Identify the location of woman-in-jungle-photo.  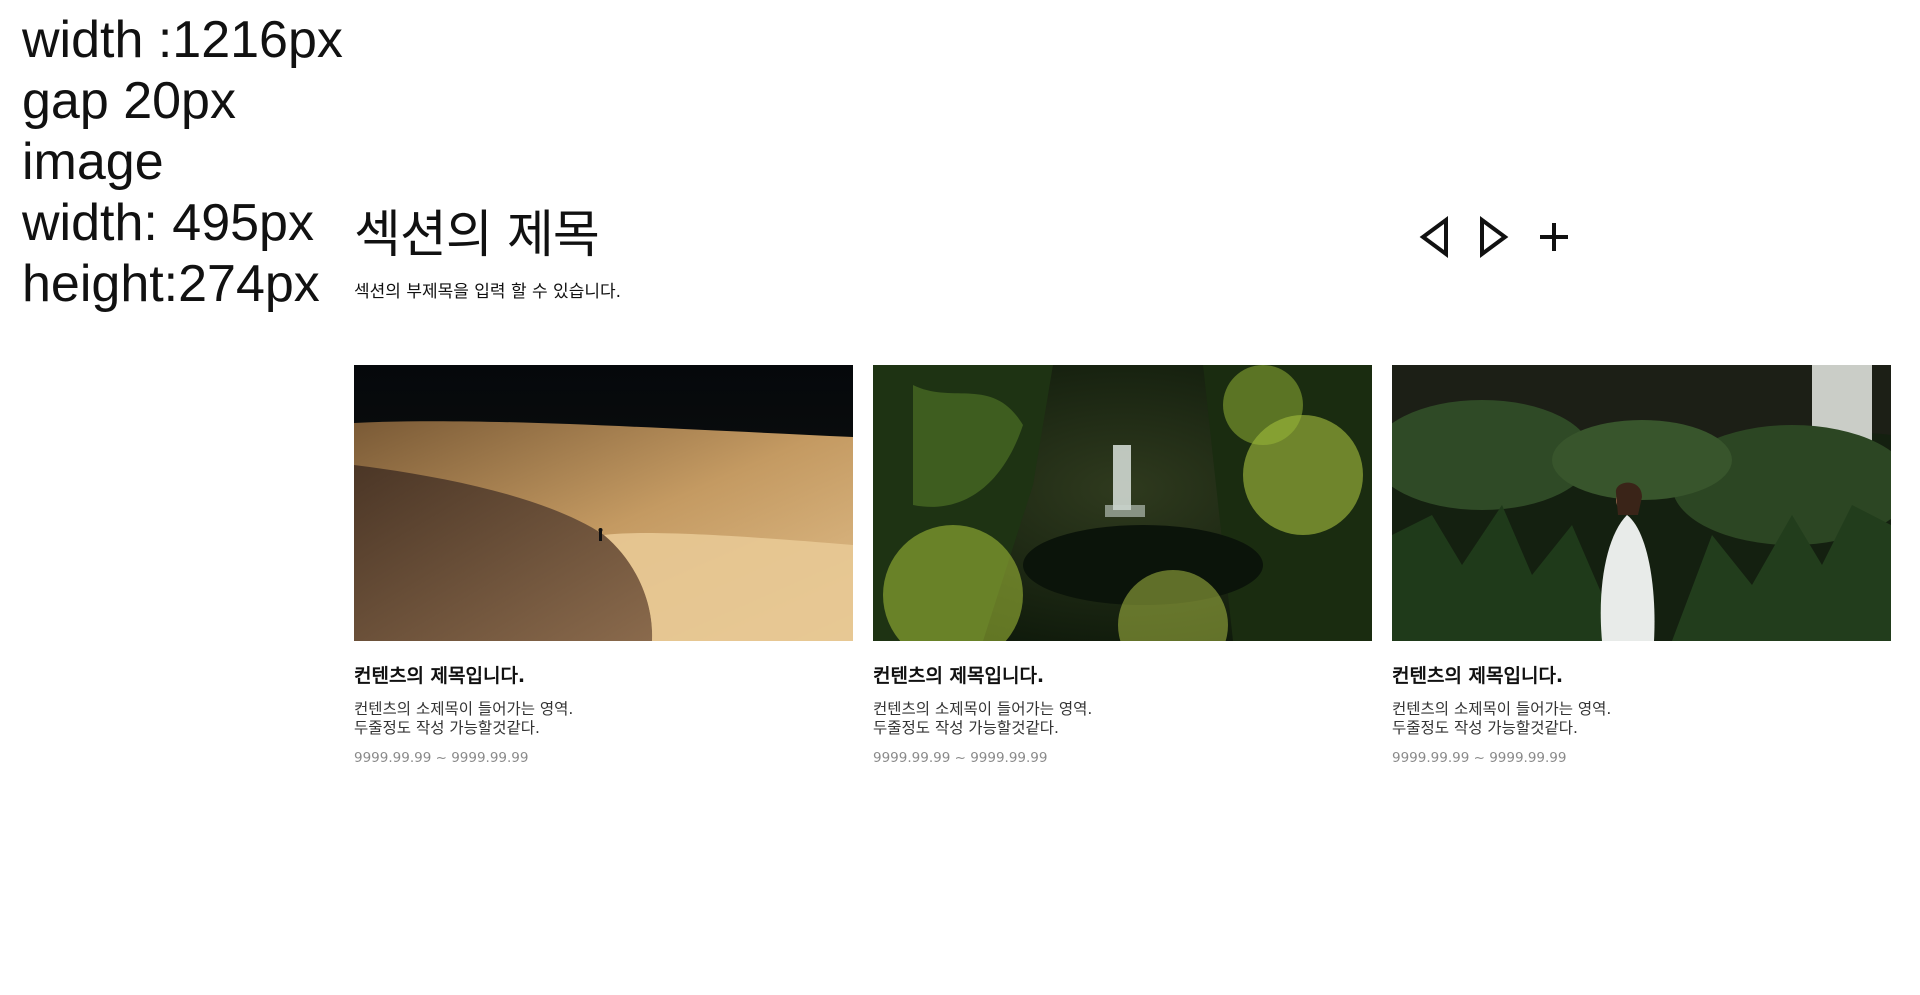
(1641, 503).